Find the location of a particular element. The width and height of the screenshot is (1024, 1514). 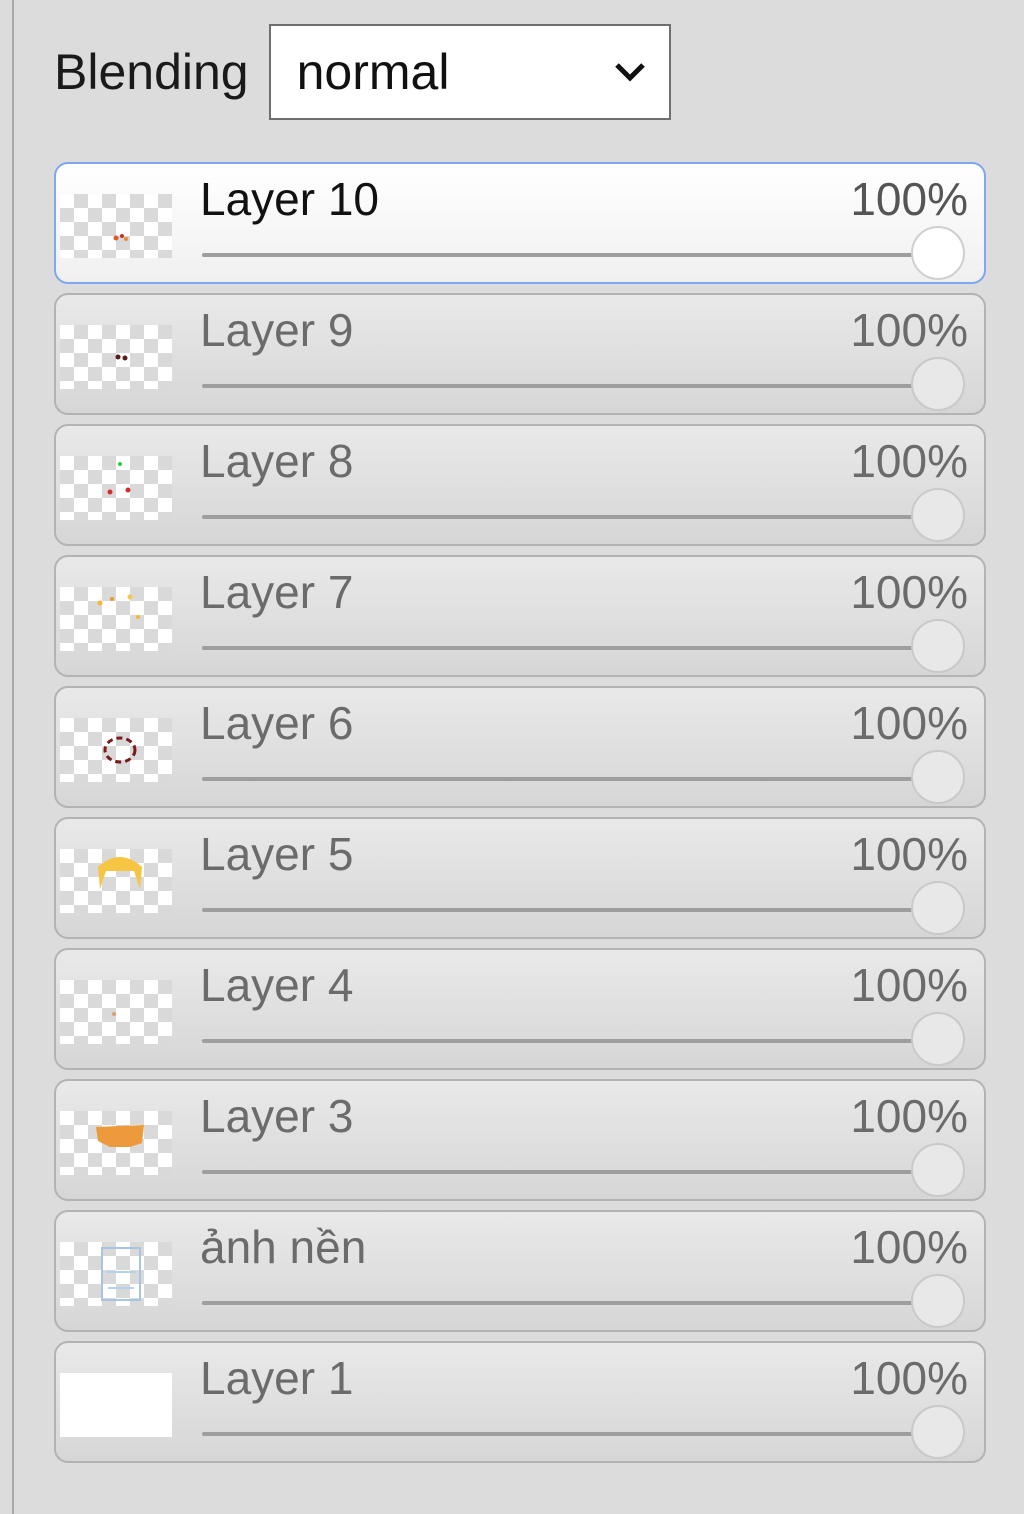

blending-row: Blending normal is located at coordinates (362, 72).